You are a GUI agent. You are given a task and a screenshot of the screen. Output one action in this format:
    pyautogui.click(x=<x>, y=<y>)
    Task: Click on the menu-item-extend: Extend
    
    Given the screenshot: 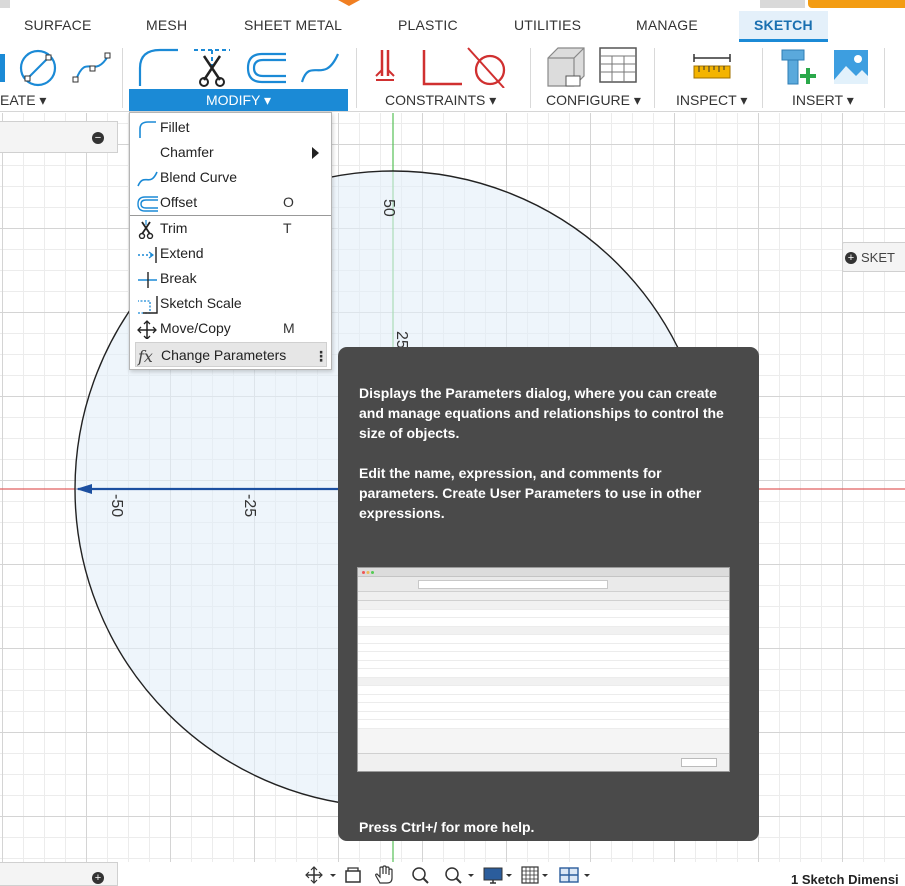 What is the action you would take?
    pyautogui.click(x=230, y=253)
    